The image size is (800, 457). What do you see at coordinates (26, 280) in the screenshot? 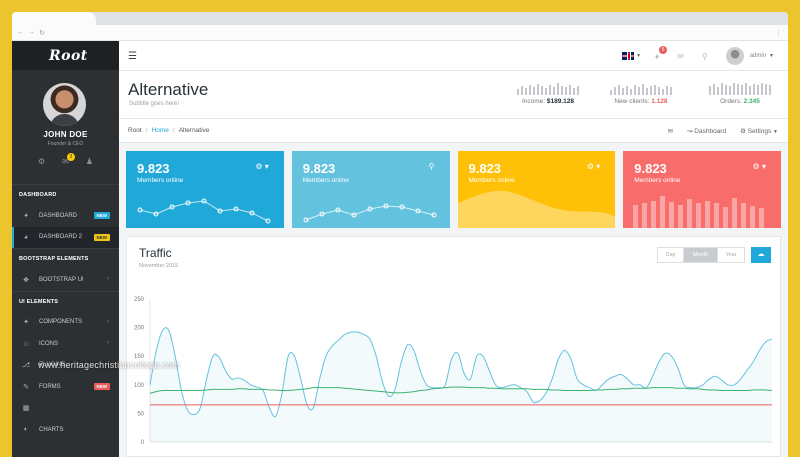
I see `puzzle-icon: ❖` at bounding box center [26, 280].